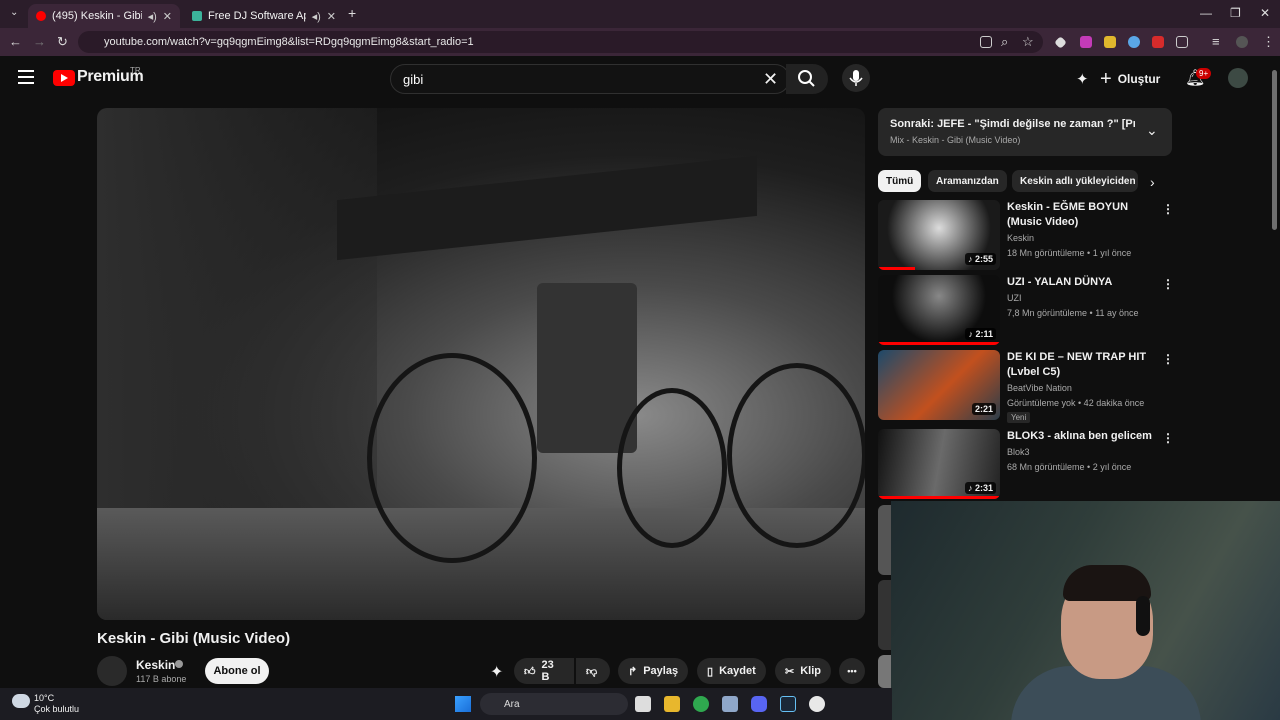 Image resolution: width=1280 pixels, height=720 pixels. Describe the element at coordinates (939, 385) in the screenshot. I see `video-thumbnail: 2:21` at that location.